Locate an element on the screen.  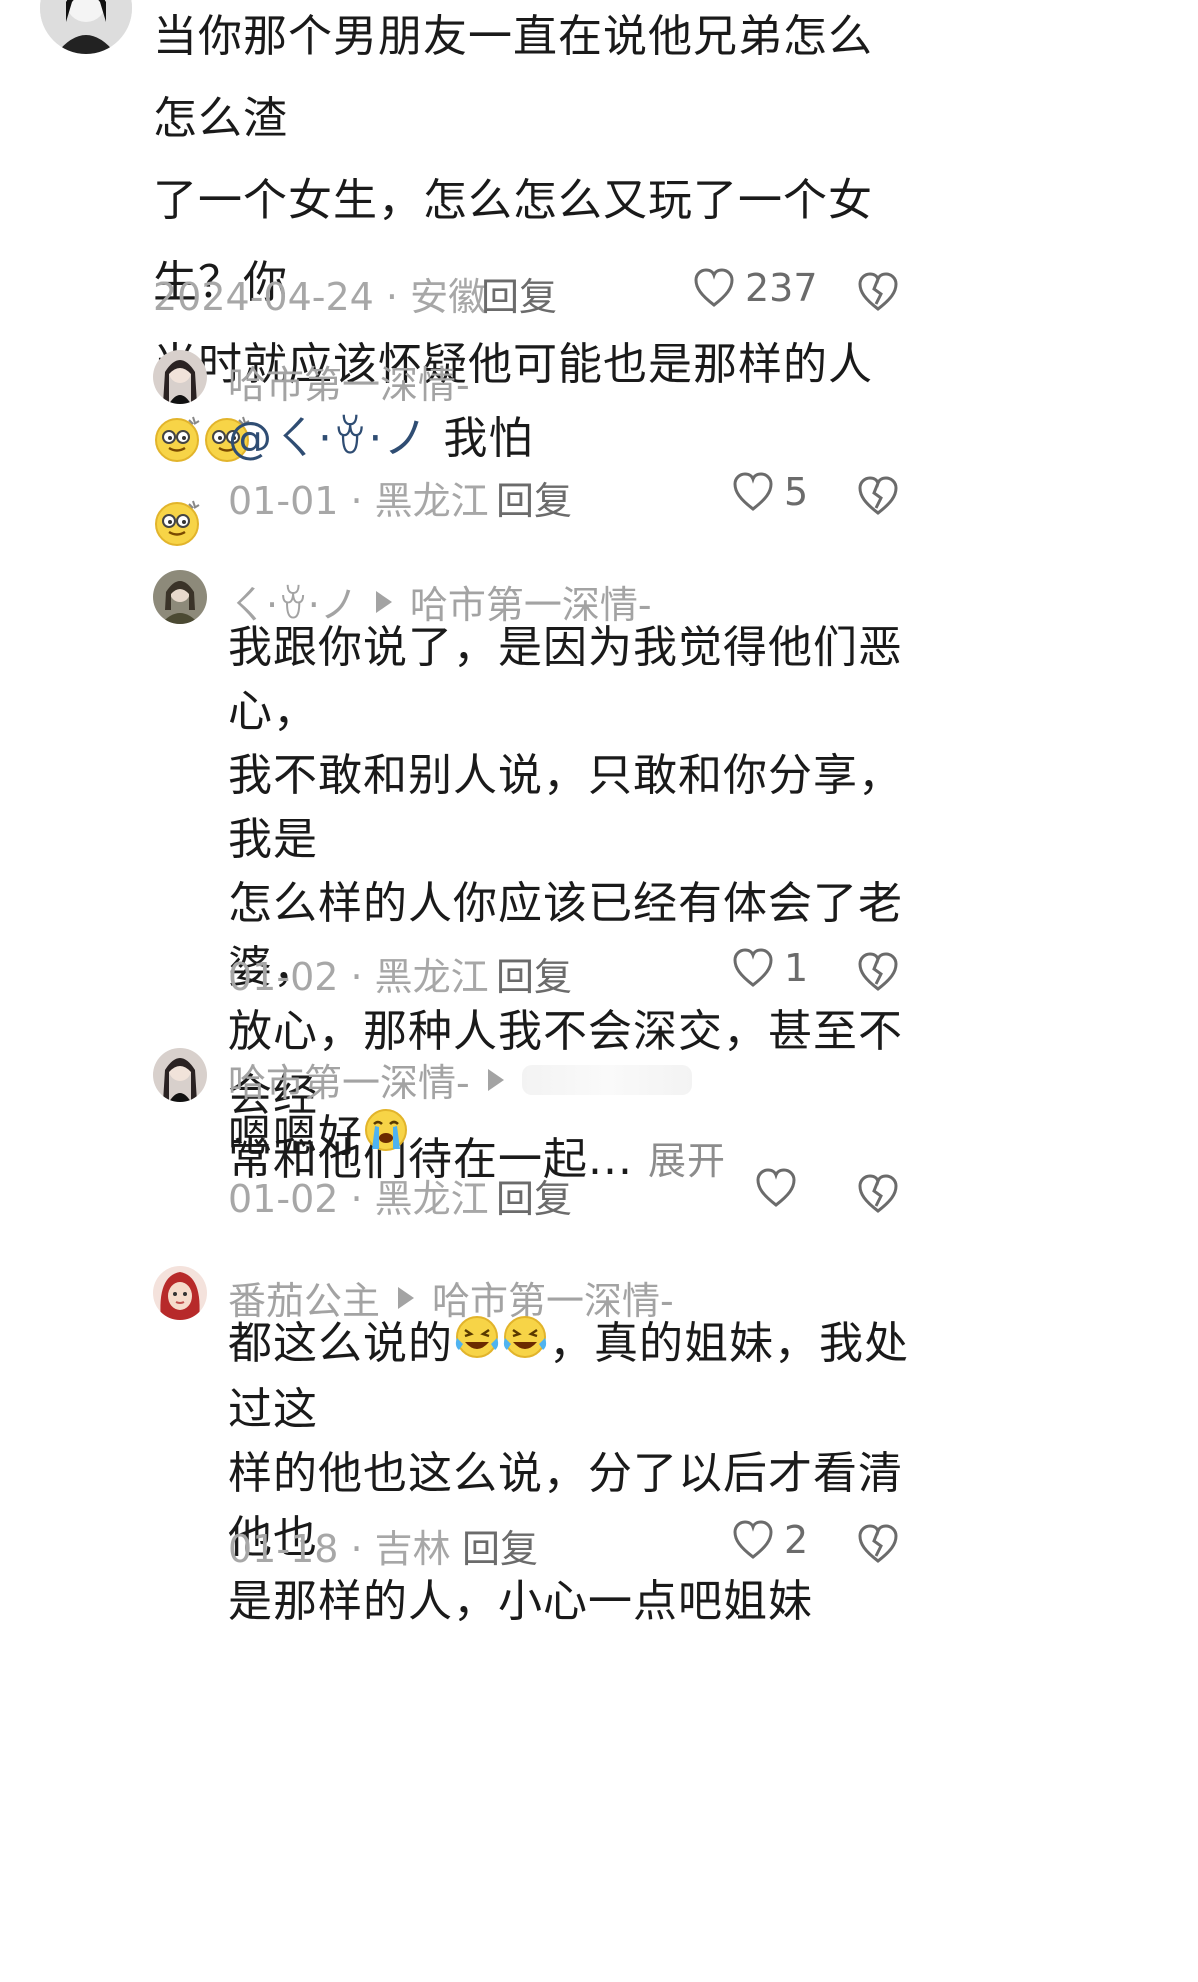
like-button is located at coordinates (781, 1188).